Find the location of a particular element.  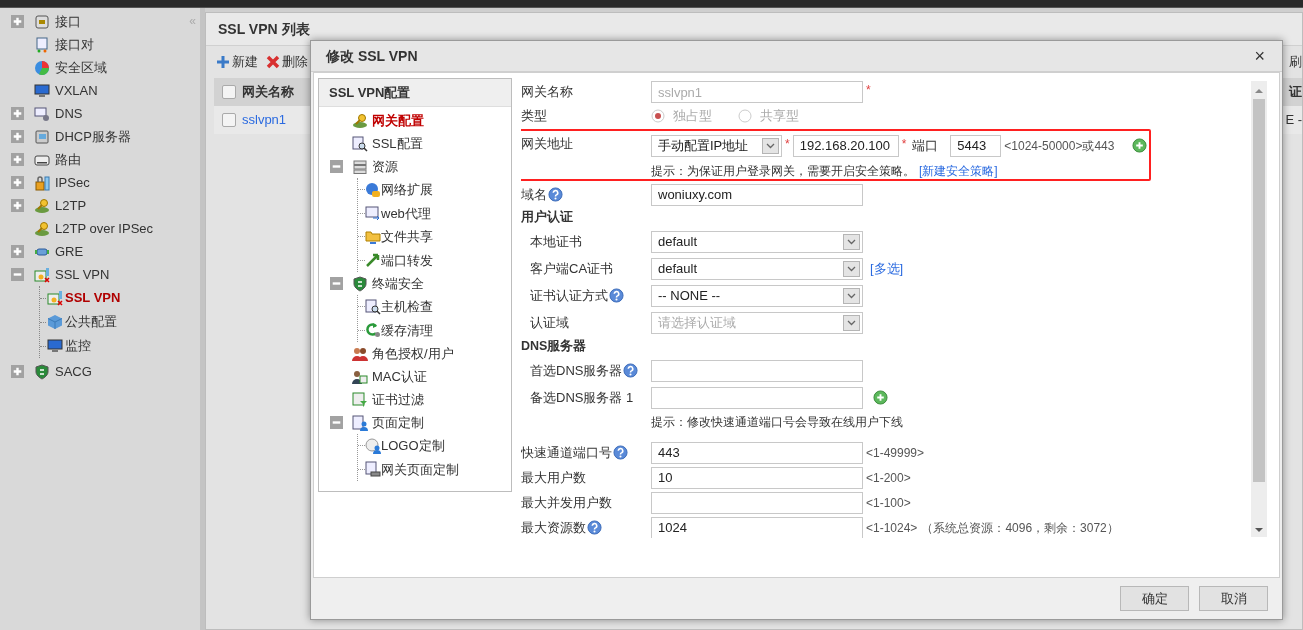

tree-item: 网关配置 is located at coordinates (398, 120).